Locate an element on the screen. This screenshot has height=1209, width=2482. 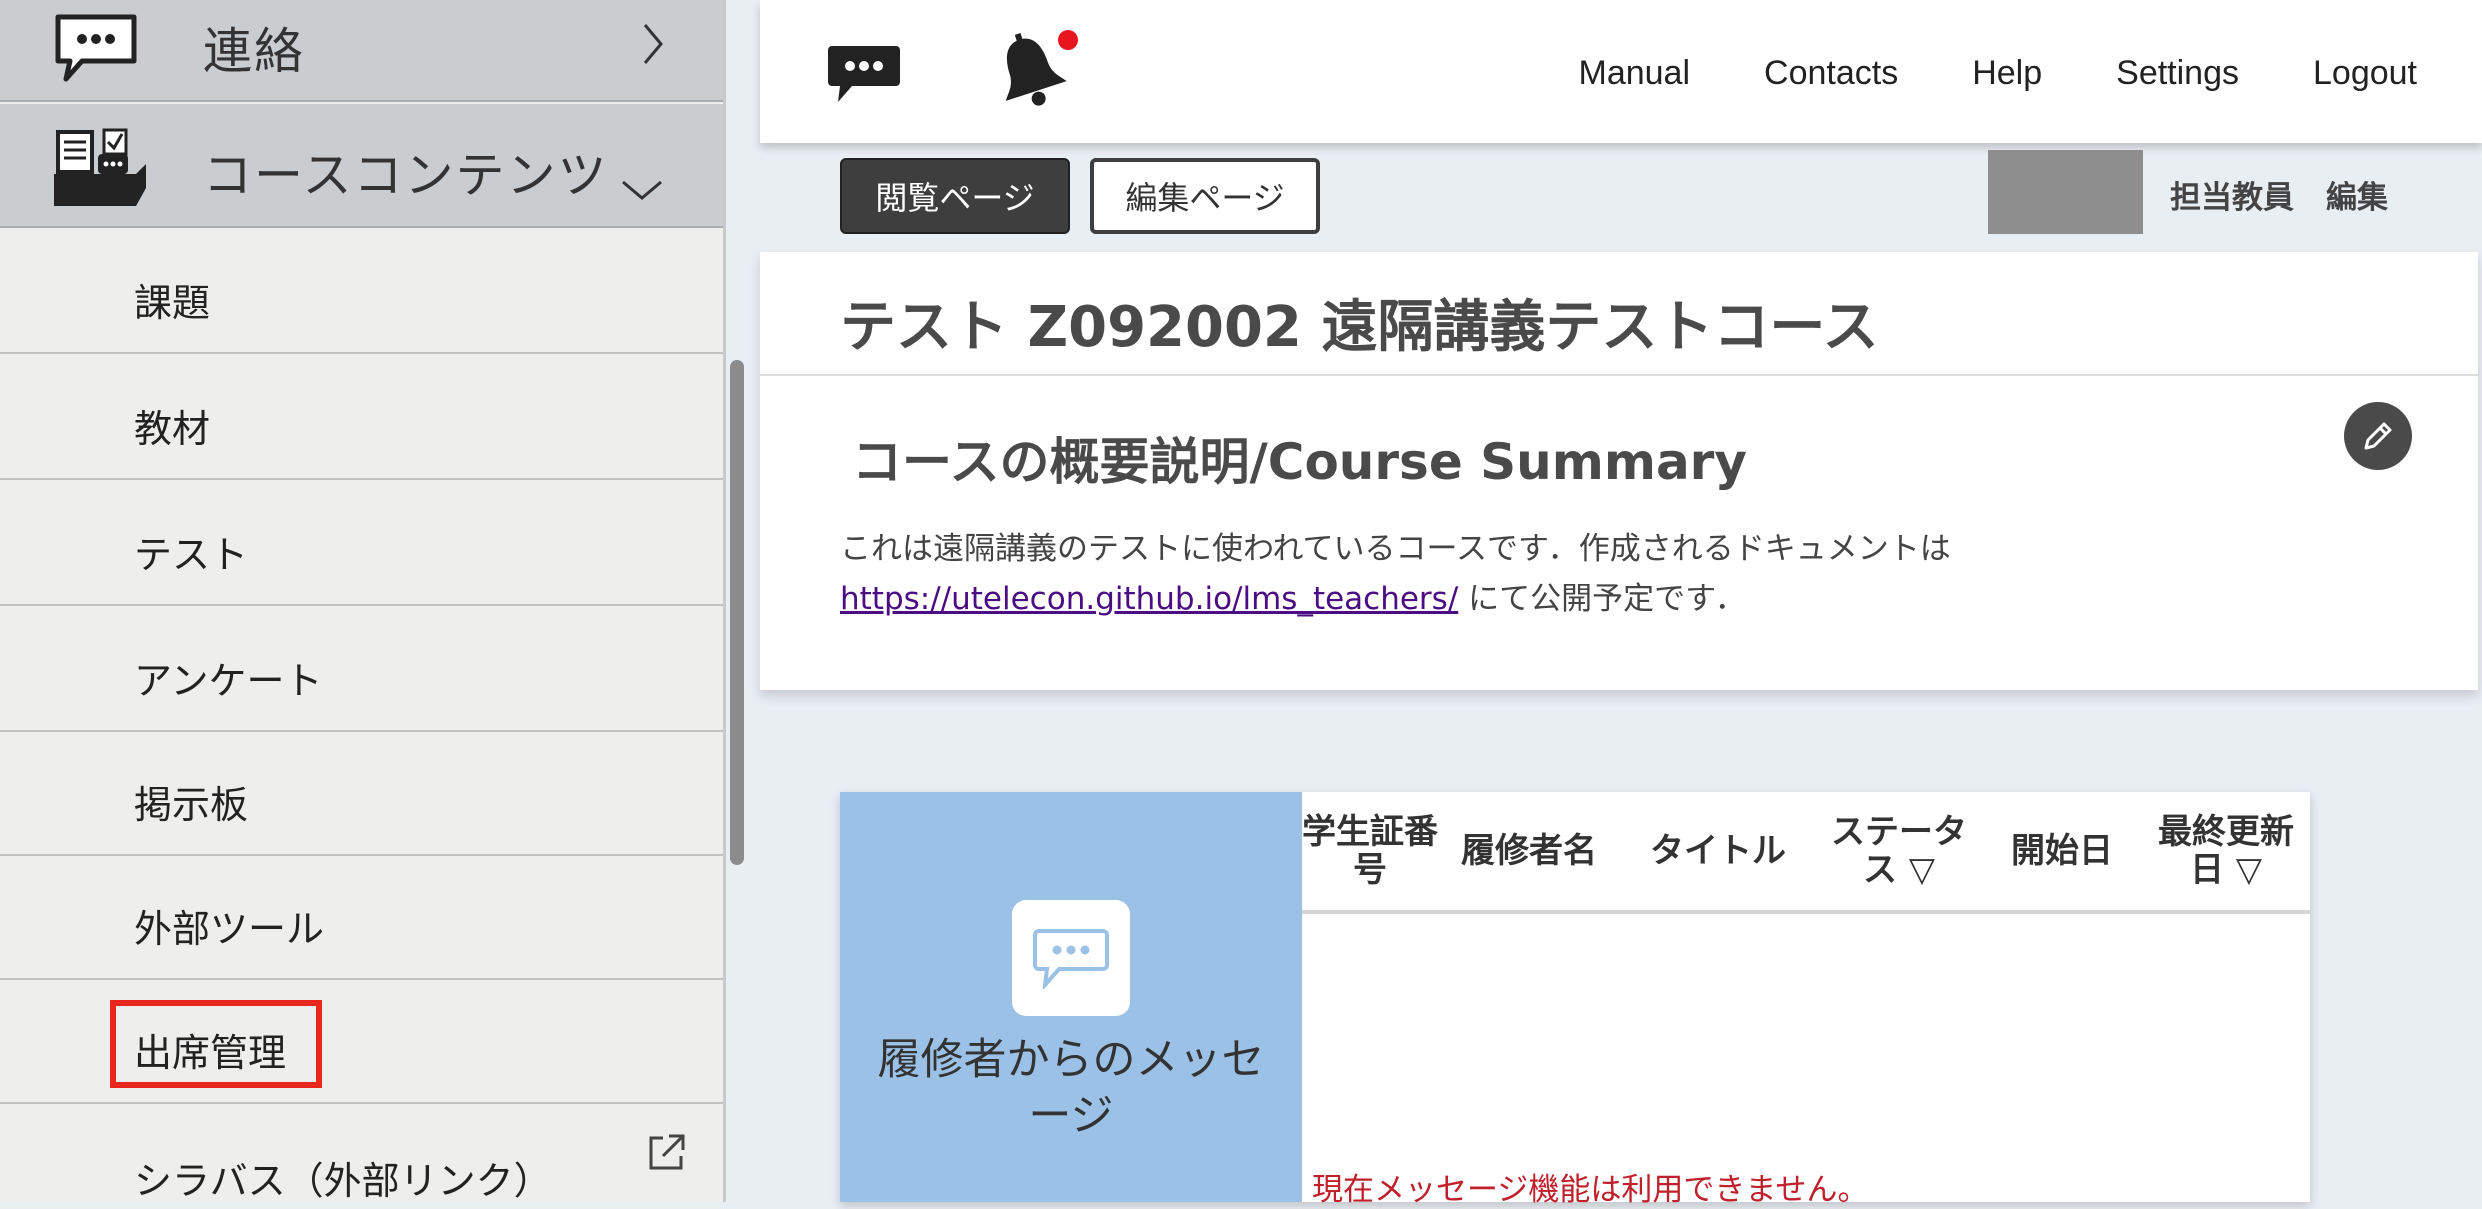
sidebar-item-label: 課題 is located at coordinates (172, 303).